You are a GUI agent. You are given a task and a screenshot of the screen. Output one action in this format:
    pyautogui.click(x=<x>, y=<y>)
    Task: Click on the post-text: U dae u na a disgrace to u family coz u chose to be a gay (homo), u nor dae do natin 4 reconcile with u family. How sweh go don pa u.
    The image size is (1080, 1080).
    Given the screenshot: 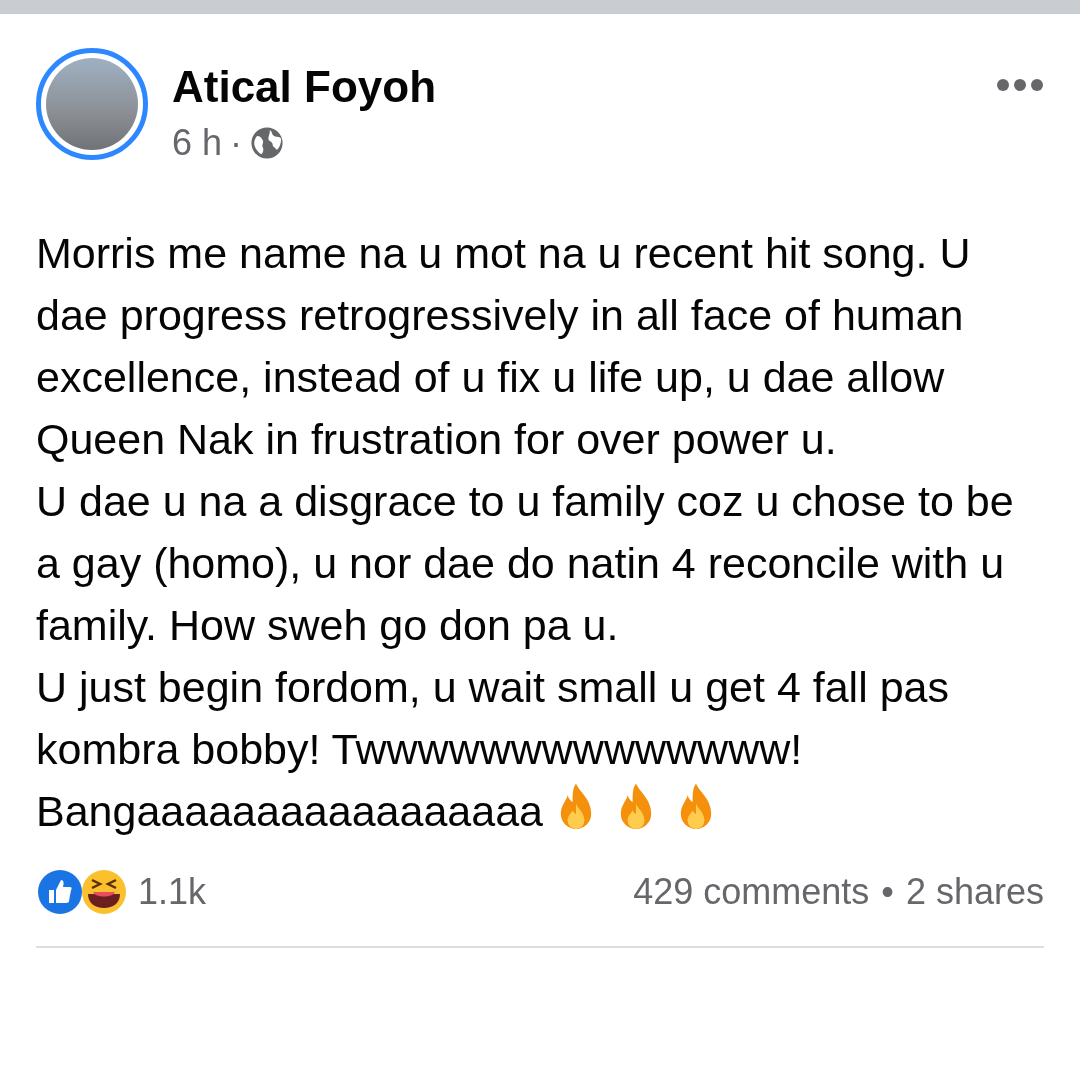 What is the action you would take?
    pyautogui.click(x=525, y=563)
    